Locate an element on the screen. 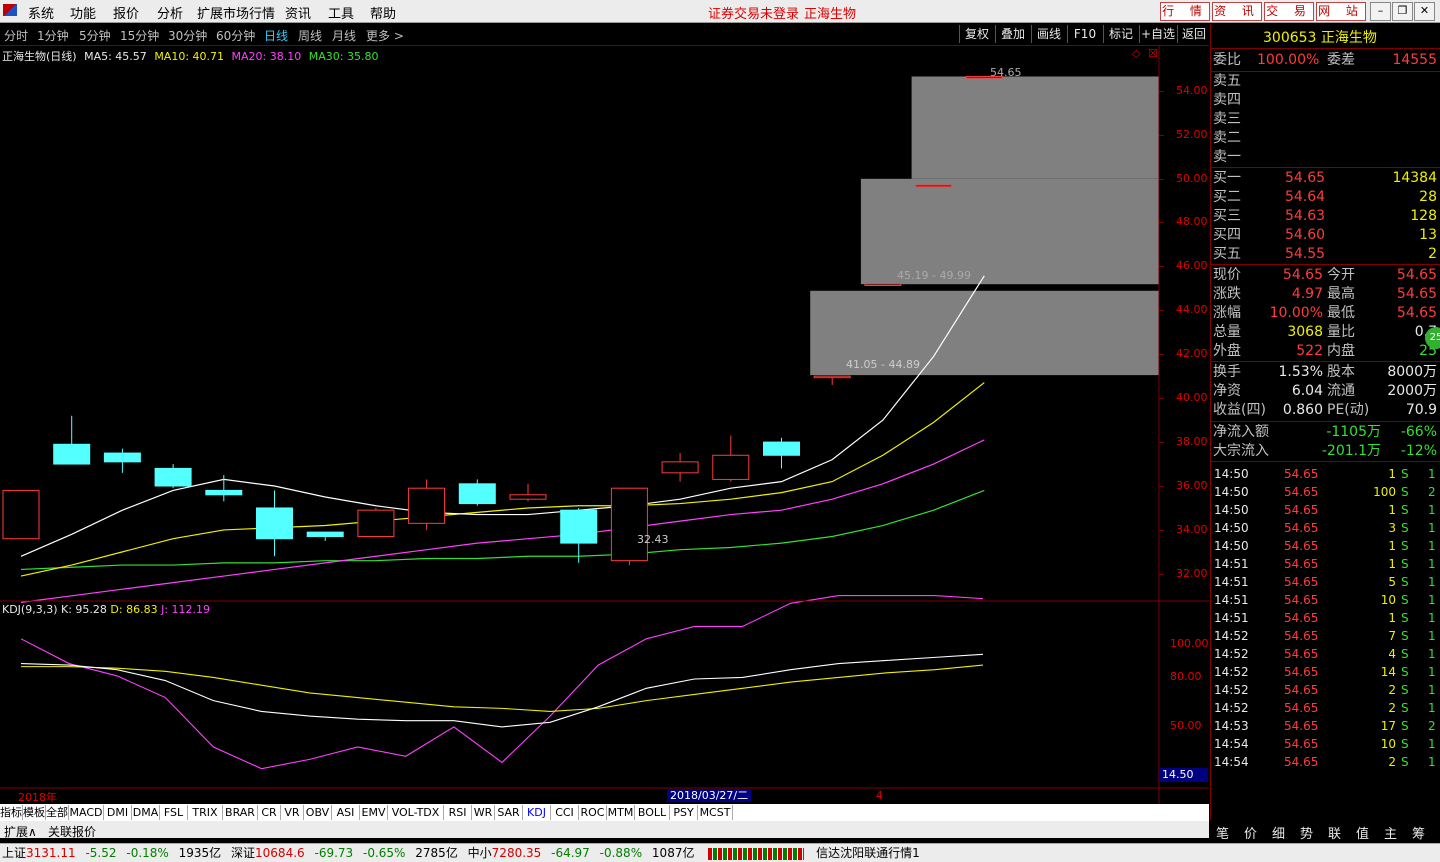 The height and width of the screenshot is (862, 1440). quote-tab: 笔 is located at coordinates (1222, 832).